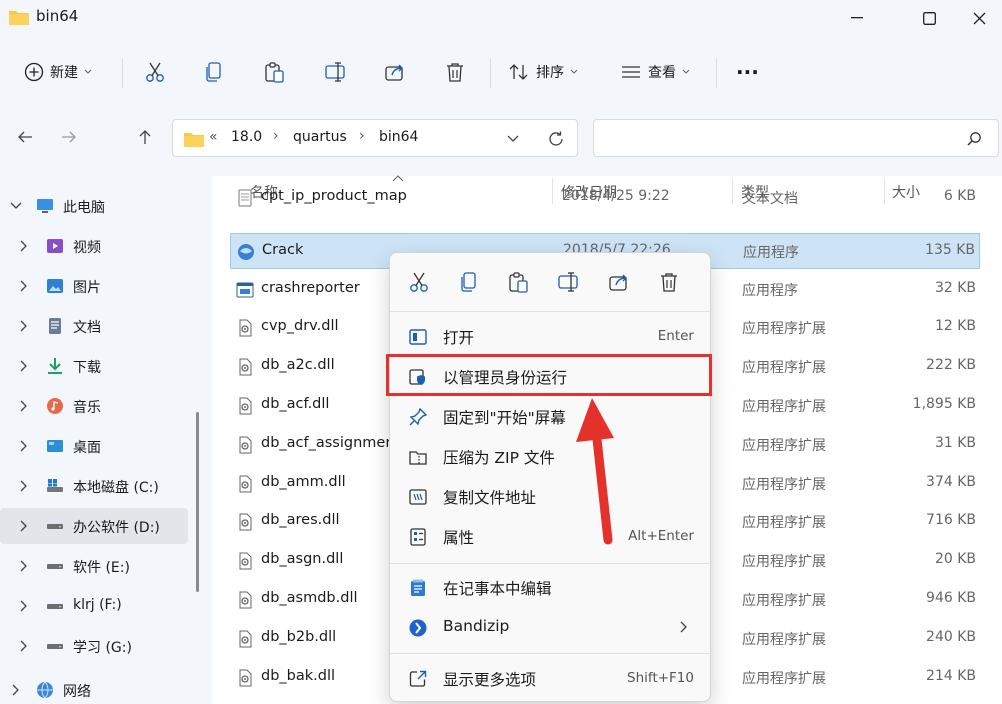 Image resolution: width=1002 pixels, height=704 pixels. Describe the element at coordinates (784, 562) in the screenshot. I see `file-type: 应用程序扩展` at that location.